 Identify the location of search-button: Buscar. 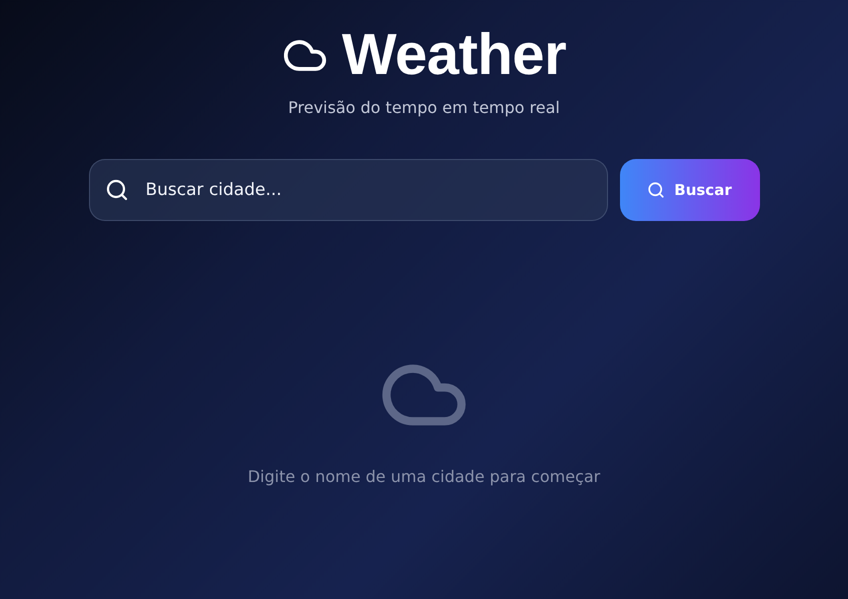
(690, 190).